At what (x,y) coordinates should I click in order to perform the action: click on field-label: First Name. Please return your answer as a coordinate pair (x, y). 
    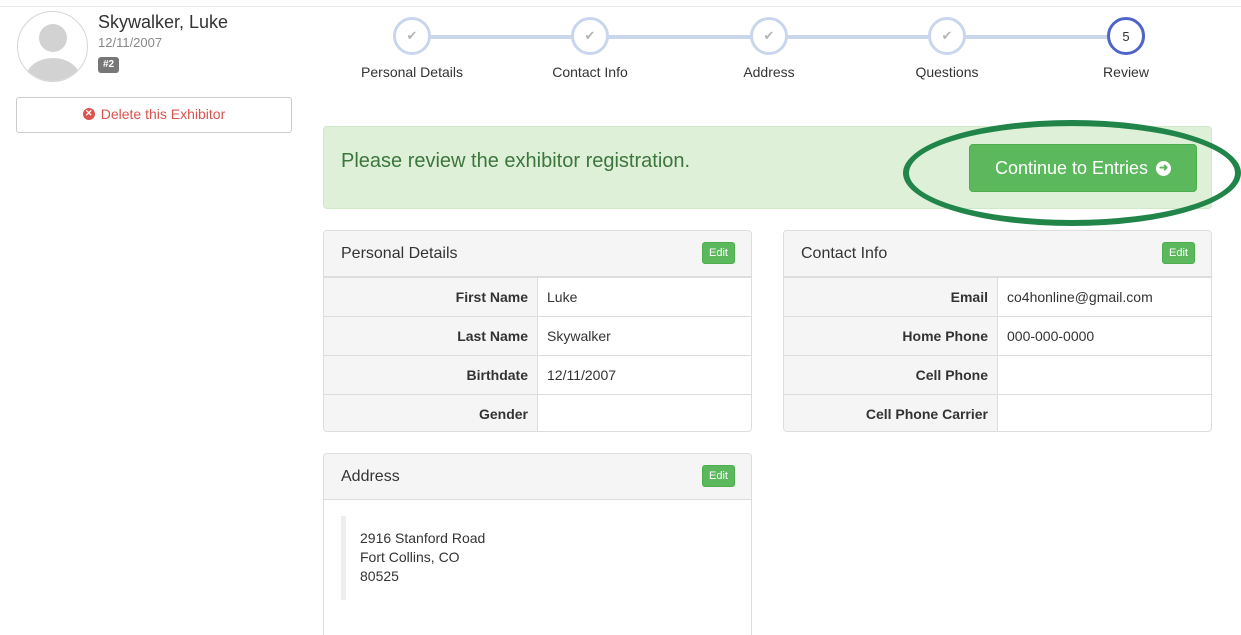
    Looking at the image, I should click on (431, 297).